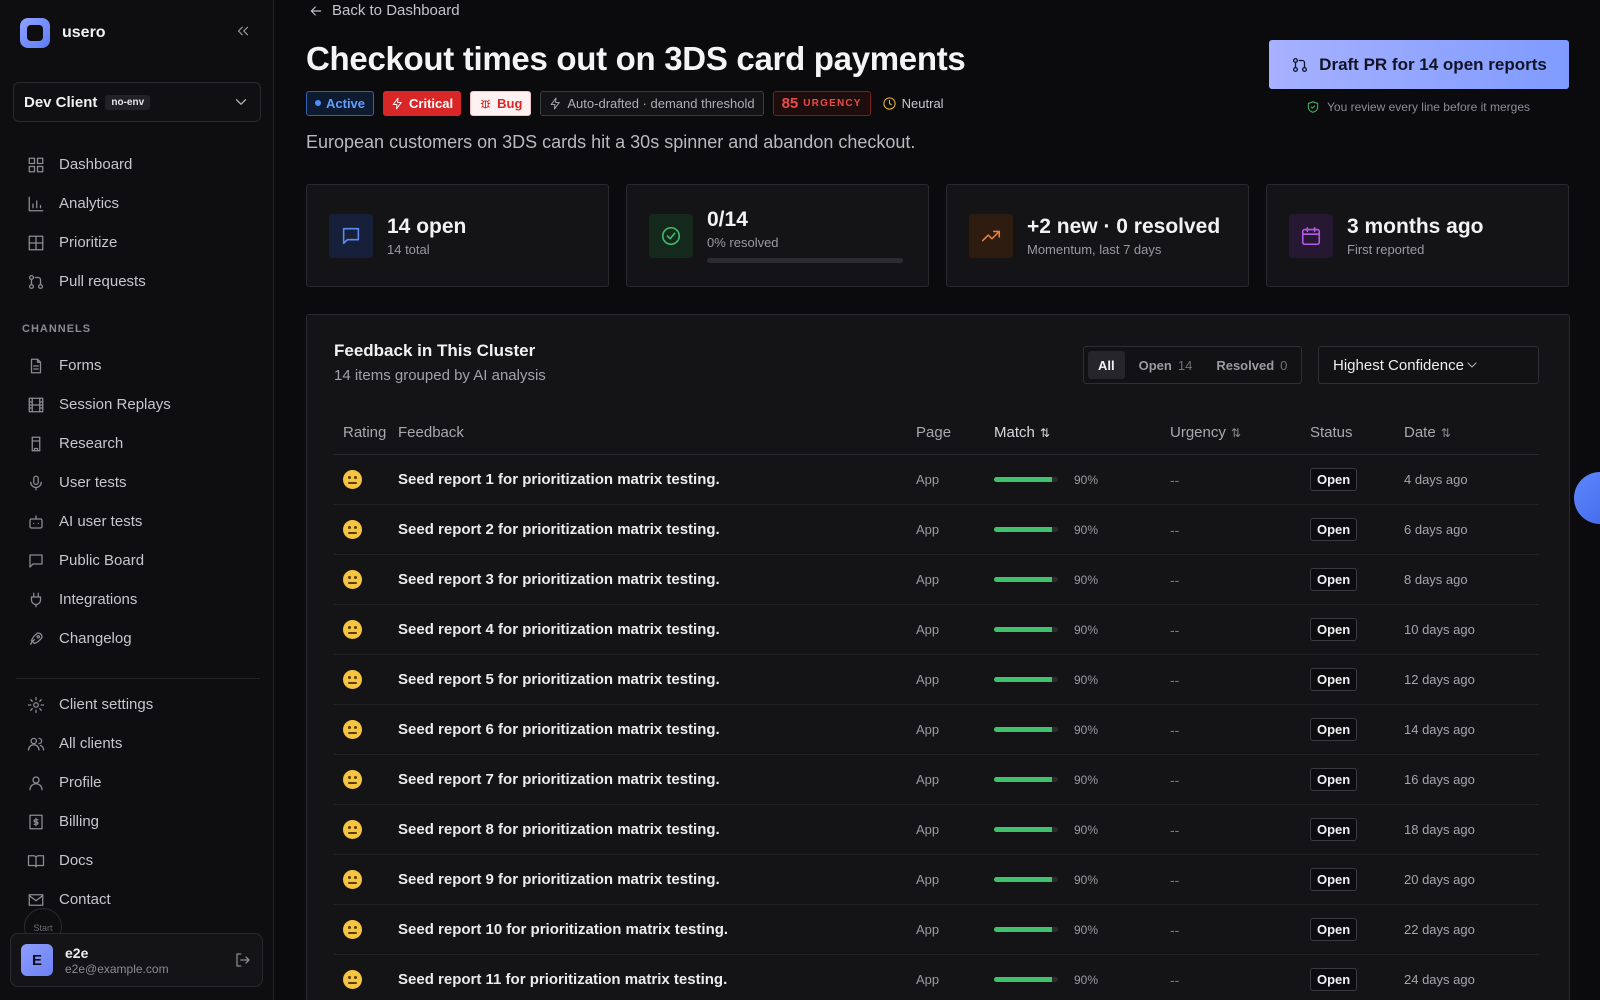 This screenshot has width=1600, height=1000. I want to click on draft-pr-button: Draft PR for 14 open reports, so click(1419, 64).